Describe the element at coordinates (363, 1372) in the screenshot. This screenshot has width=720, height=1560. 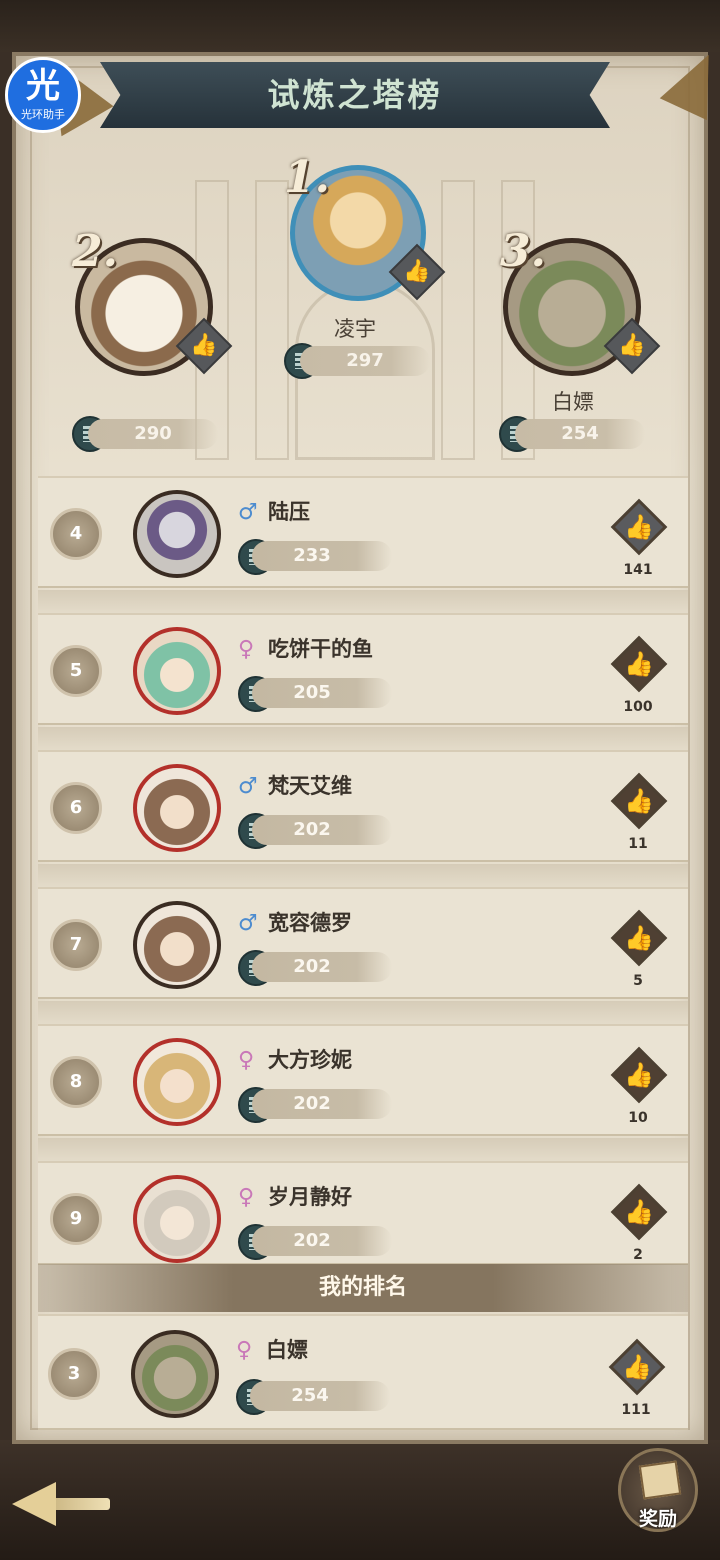
I see `my-ranking-row: 3 ♀ 白嫖 254 👍 111` at that location.